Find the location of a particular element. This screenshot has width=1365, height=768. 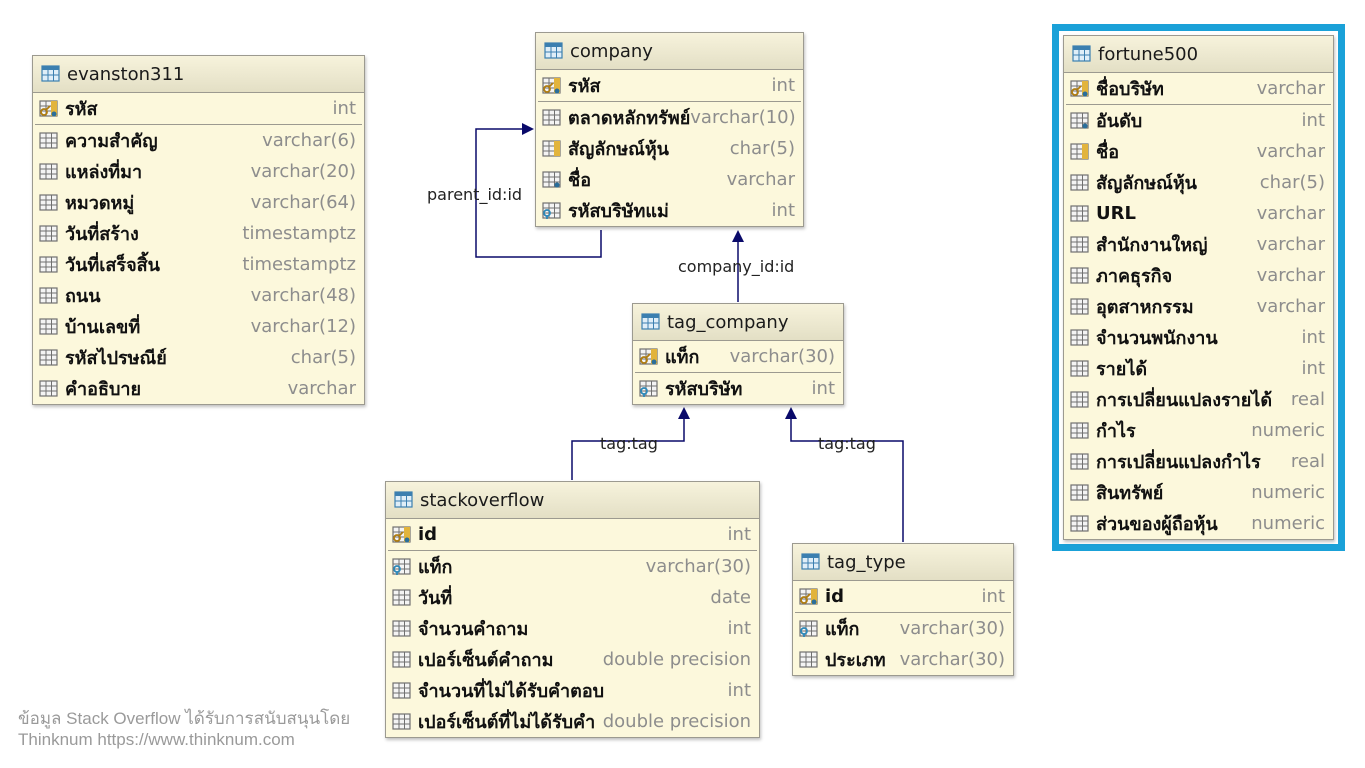

column-type: numeric is located at coordinates (1288, 430).